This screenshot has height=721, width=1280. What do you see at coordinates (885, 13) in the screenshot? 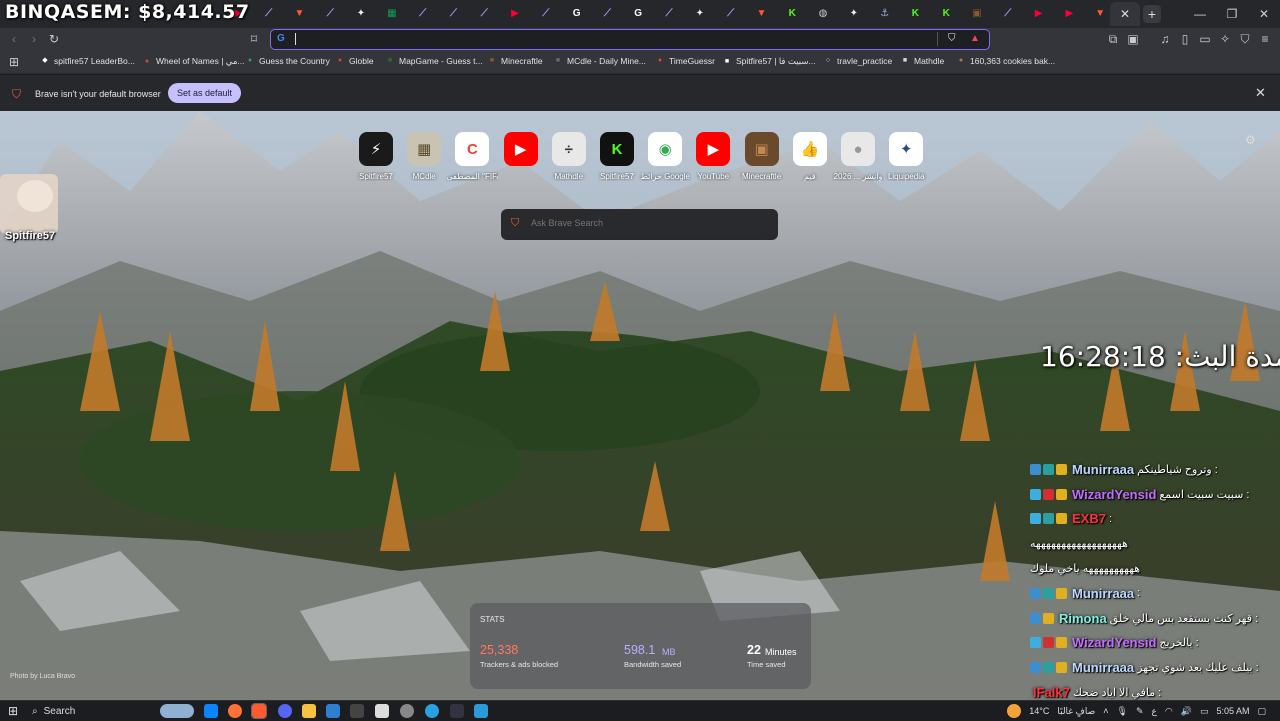
I see `tab-anchor-icon: ⚓` at bounding box center [885, 13].